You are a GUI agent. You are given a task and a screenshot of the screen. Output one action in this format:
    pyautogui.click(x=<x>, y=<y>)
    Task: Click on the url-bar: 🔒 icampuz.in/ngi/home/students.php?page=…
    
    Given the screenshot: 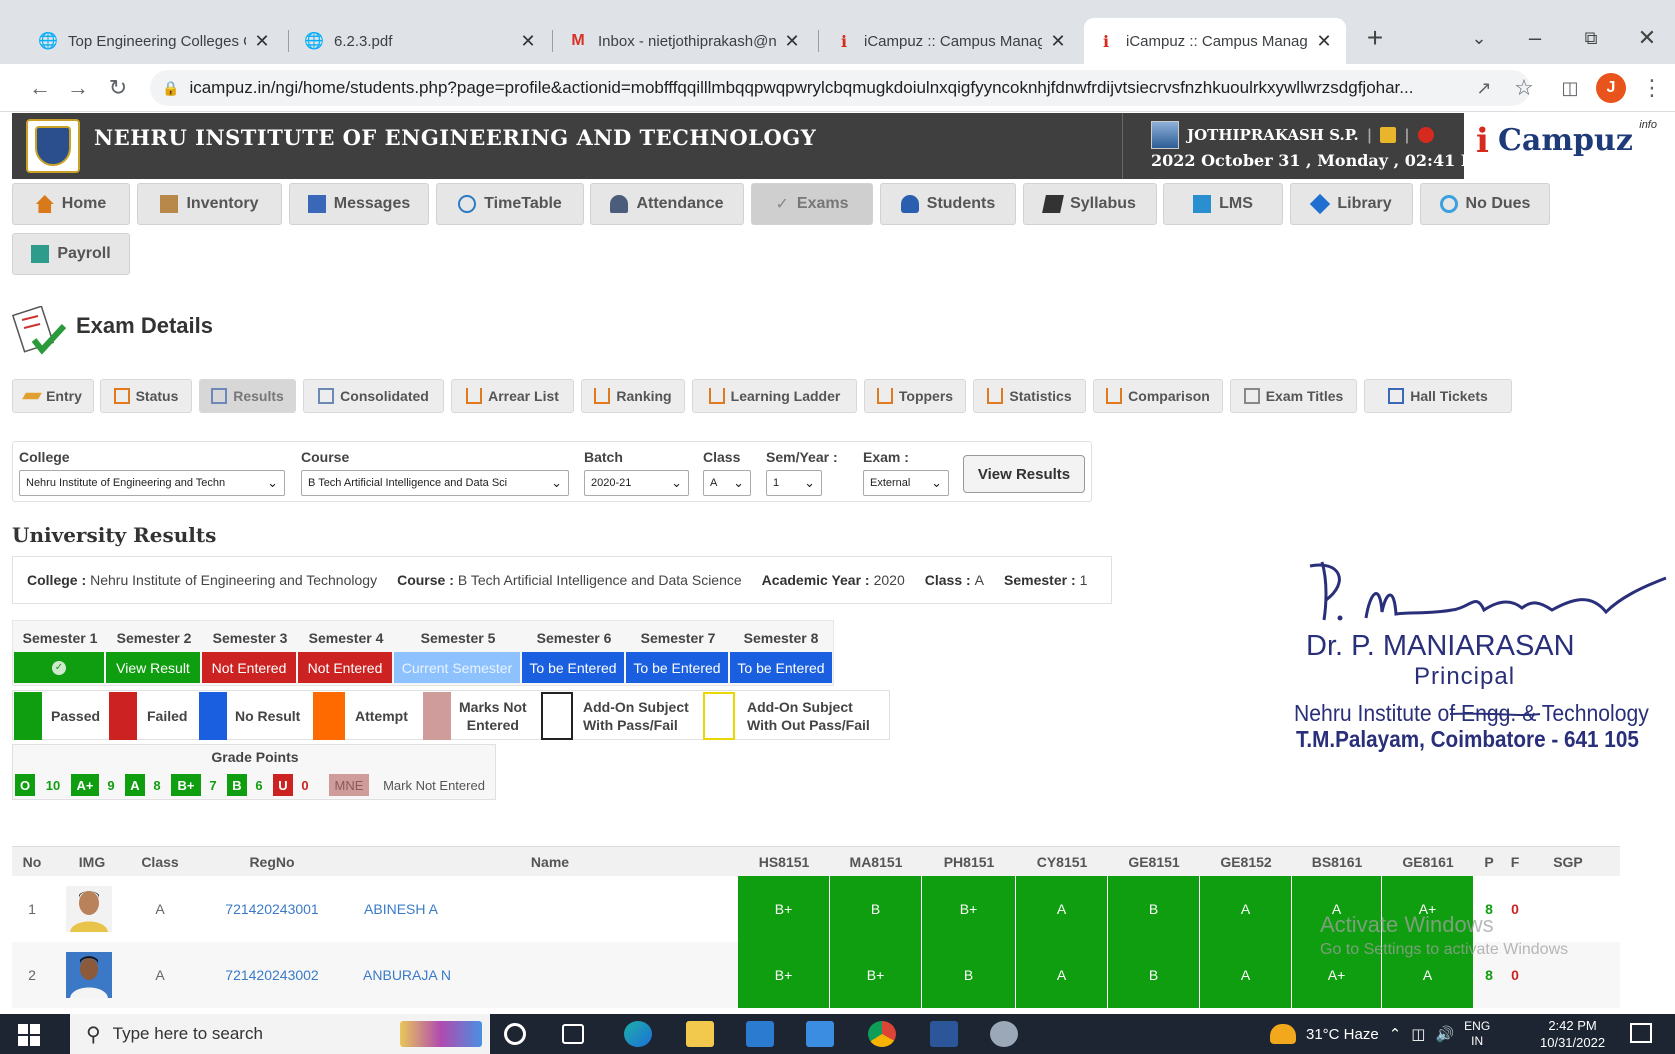 What is the action you would take?
    pyautogui.click(x=840, y=88)
    